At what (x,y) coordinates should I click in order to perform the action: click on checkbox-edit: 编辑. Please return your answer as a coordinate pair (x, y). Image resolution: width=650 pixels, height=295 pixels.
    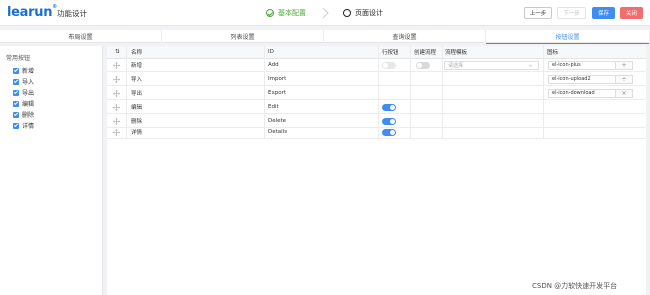
    Looking at the image, I should click on (23, 103).